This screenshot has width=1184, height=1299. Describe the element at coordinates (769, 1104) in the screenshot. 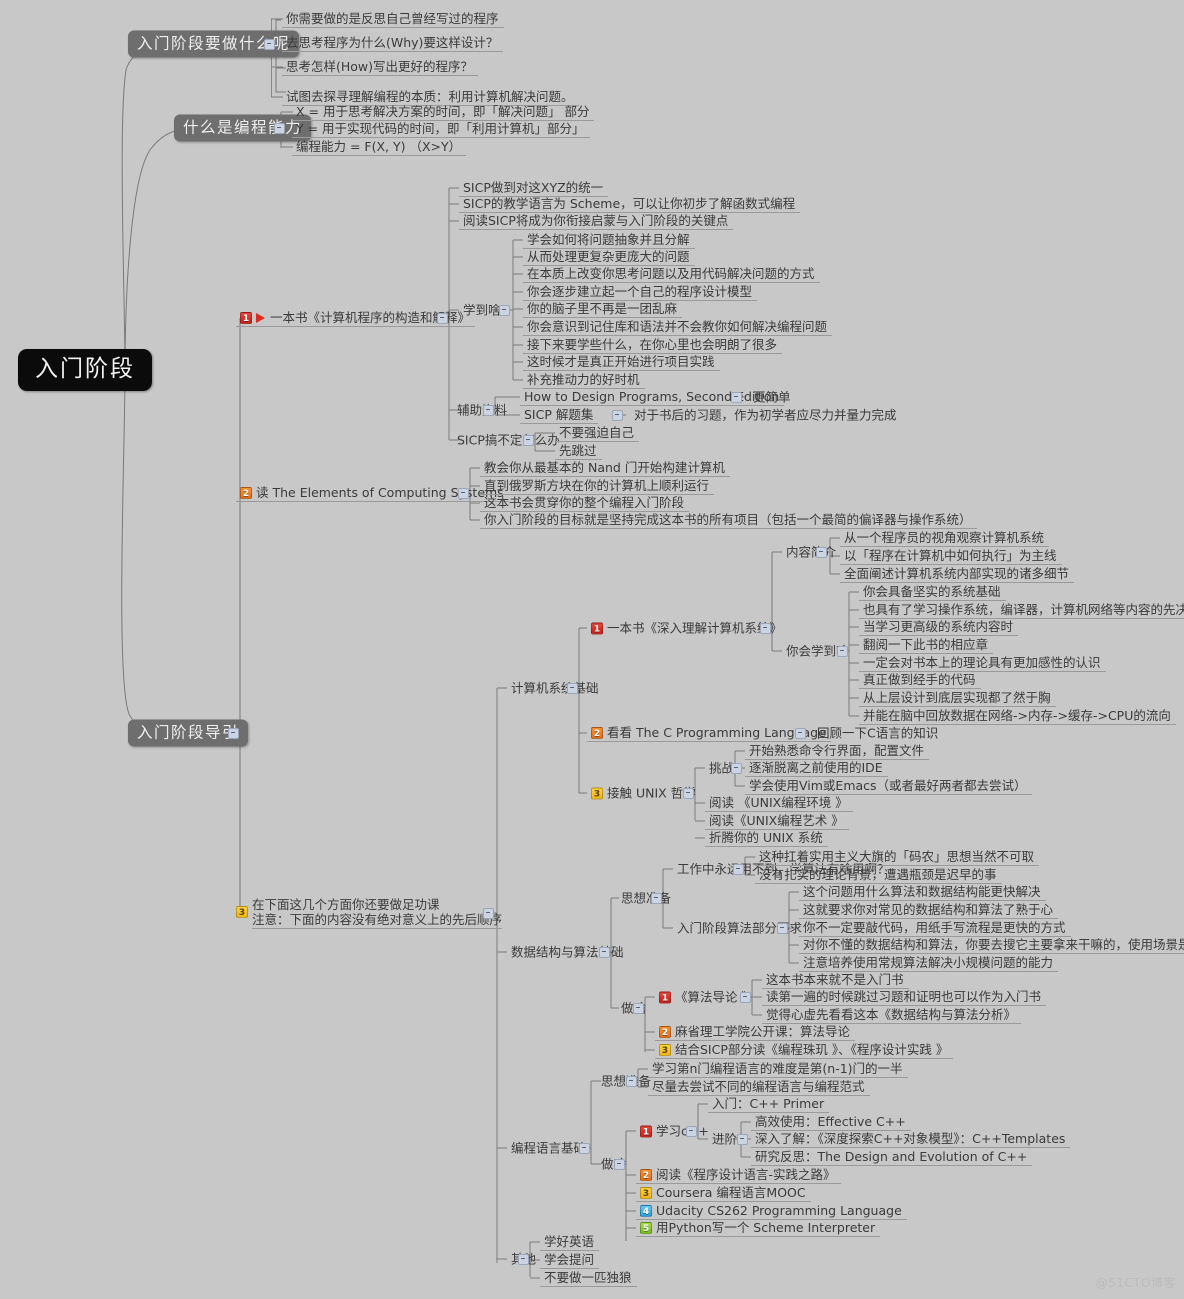

I see `list-item: 入门：C++ Primer` at that location.